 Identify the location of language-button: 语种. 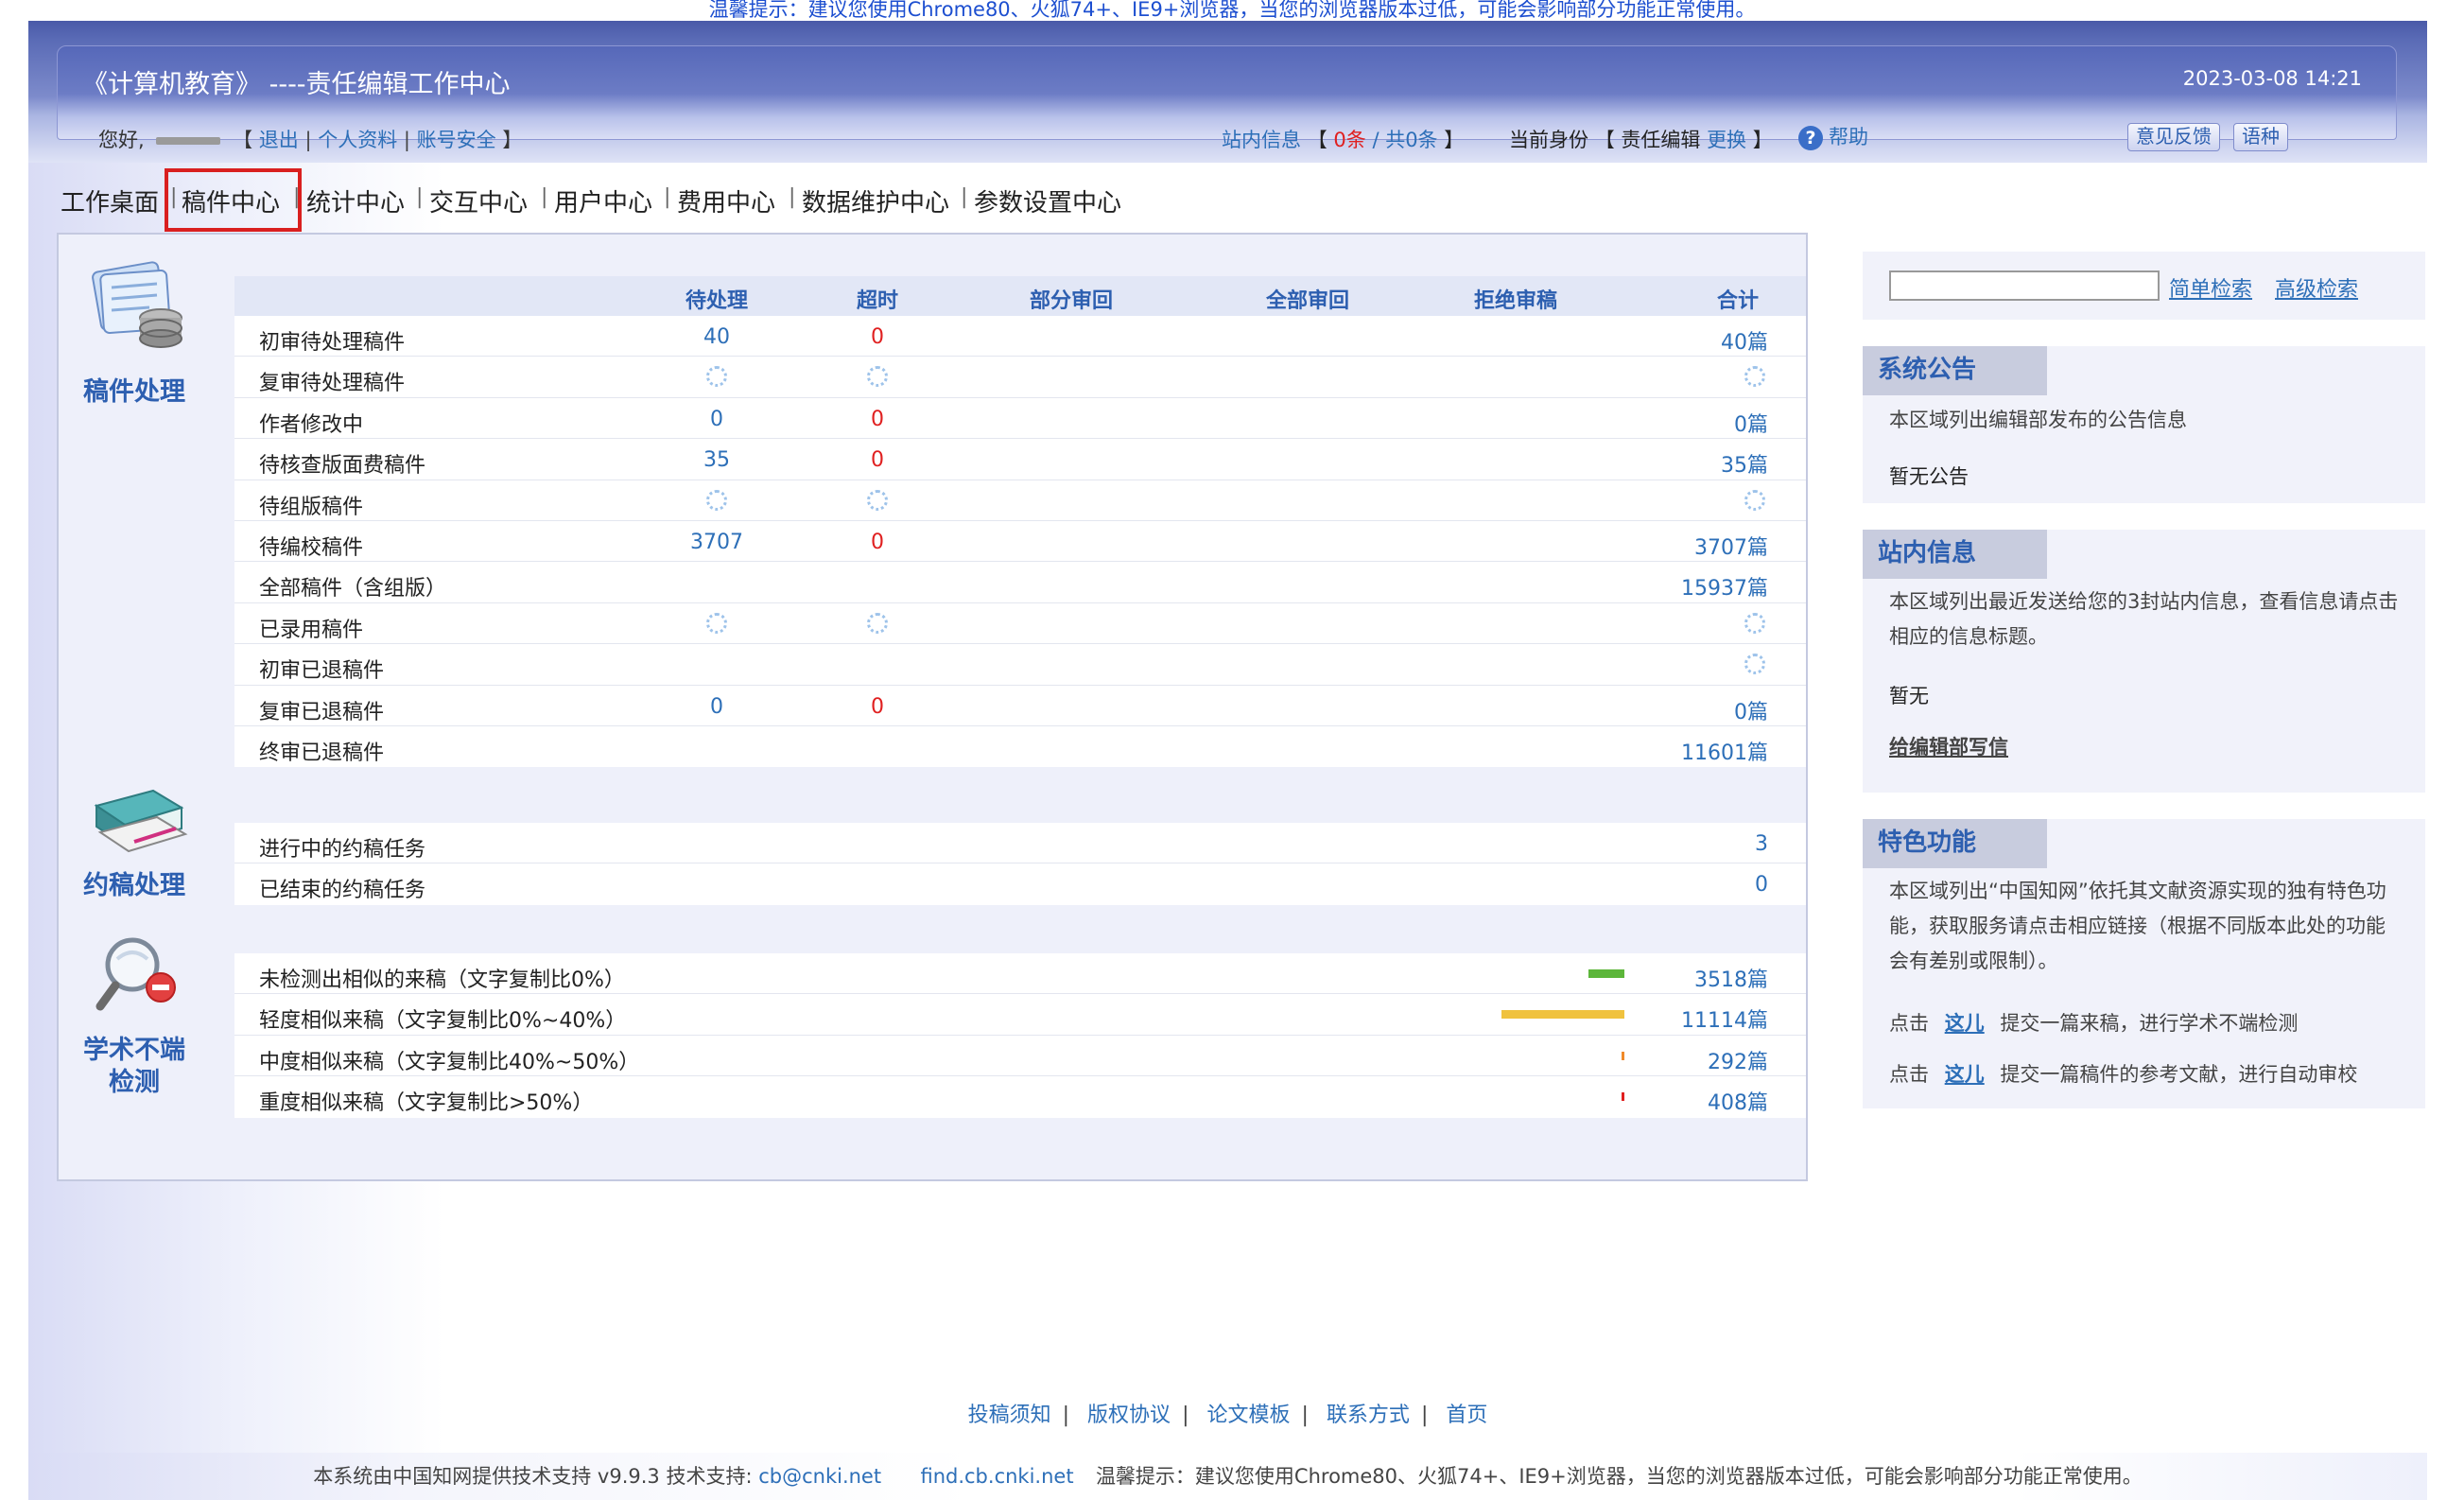
(2260, 137).